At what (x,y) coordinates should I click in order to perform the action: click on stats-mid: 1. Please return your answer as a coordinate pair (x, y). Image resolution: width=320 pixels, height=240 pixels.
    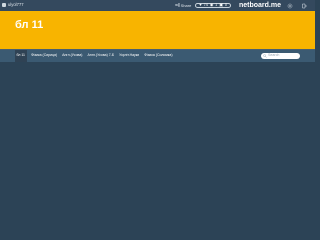
    Looking at the image, I should click on (216, 4).